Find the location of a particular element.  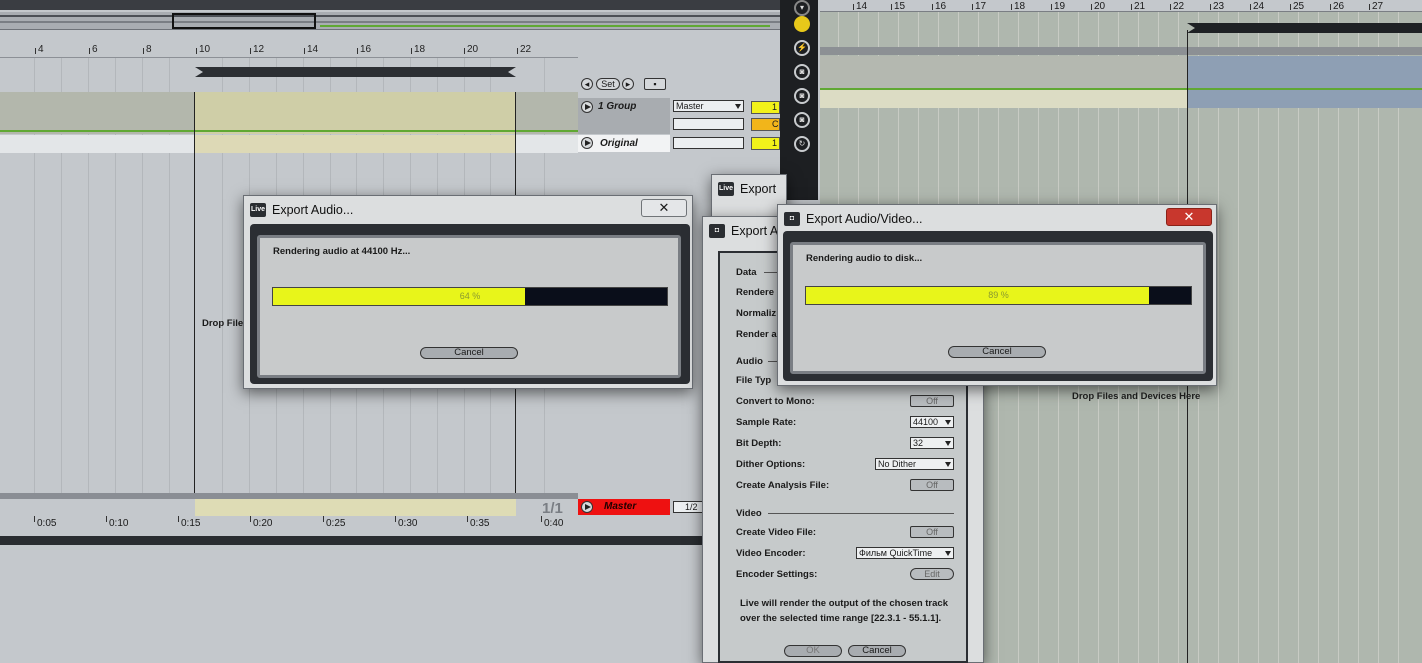

time-label: 0:30 is located at coordinates (406, 522).